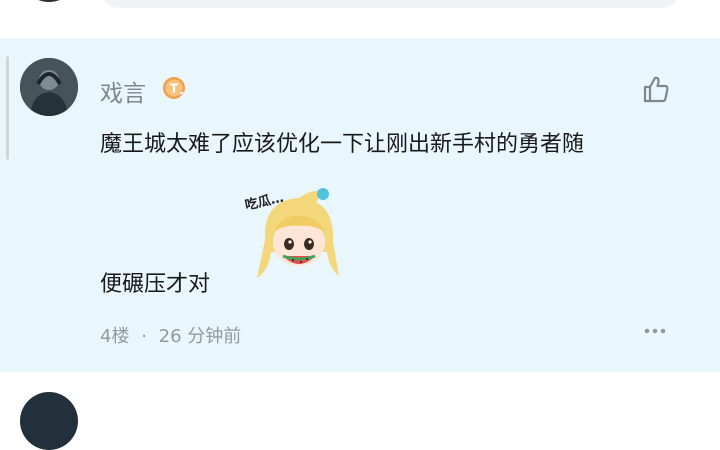 This screenshot has width=720, height=450. I want to click on username: 戏言, so click(123, 91).